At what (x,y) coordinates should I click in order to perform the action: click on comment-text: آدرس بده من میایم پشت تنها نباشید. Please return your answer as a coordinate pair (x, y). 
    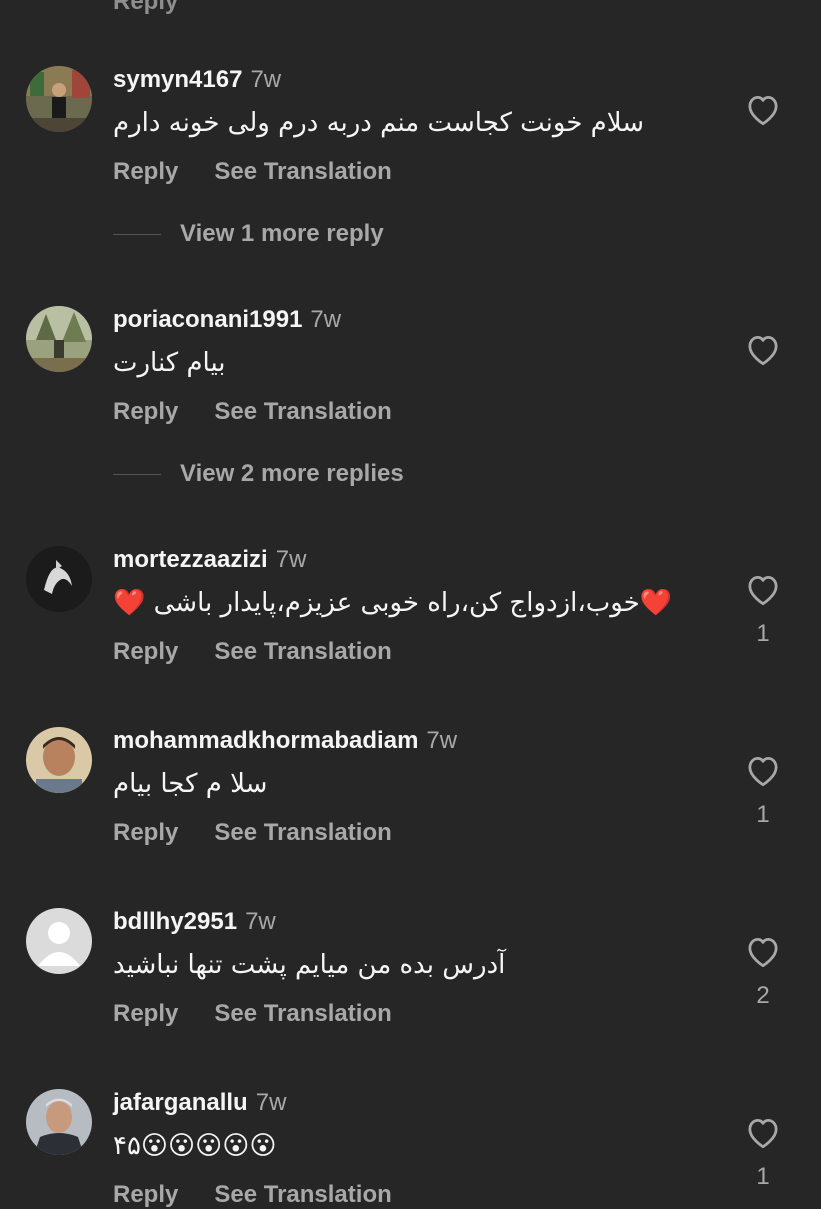
    Looking at the image, I should click on (309, 965).